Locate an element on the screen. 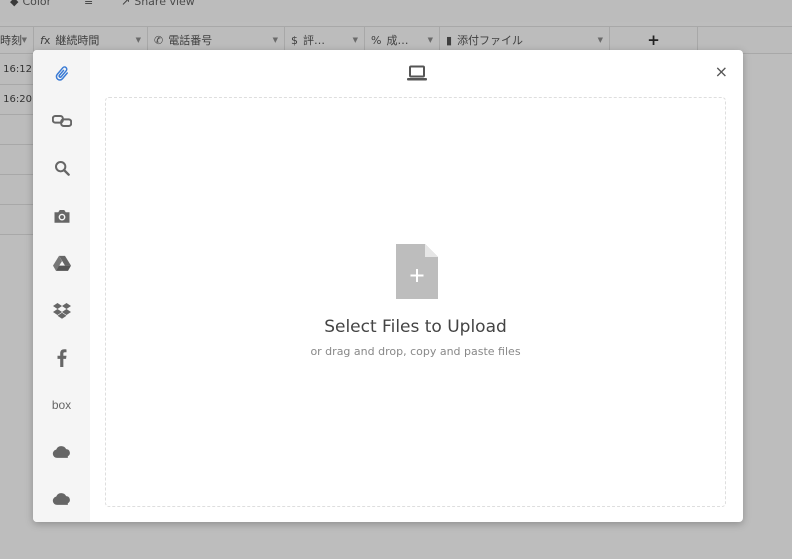 The height and width of the screenshot is (559, 792). time-cell: 16:20 is located at coordinates (17, 99).